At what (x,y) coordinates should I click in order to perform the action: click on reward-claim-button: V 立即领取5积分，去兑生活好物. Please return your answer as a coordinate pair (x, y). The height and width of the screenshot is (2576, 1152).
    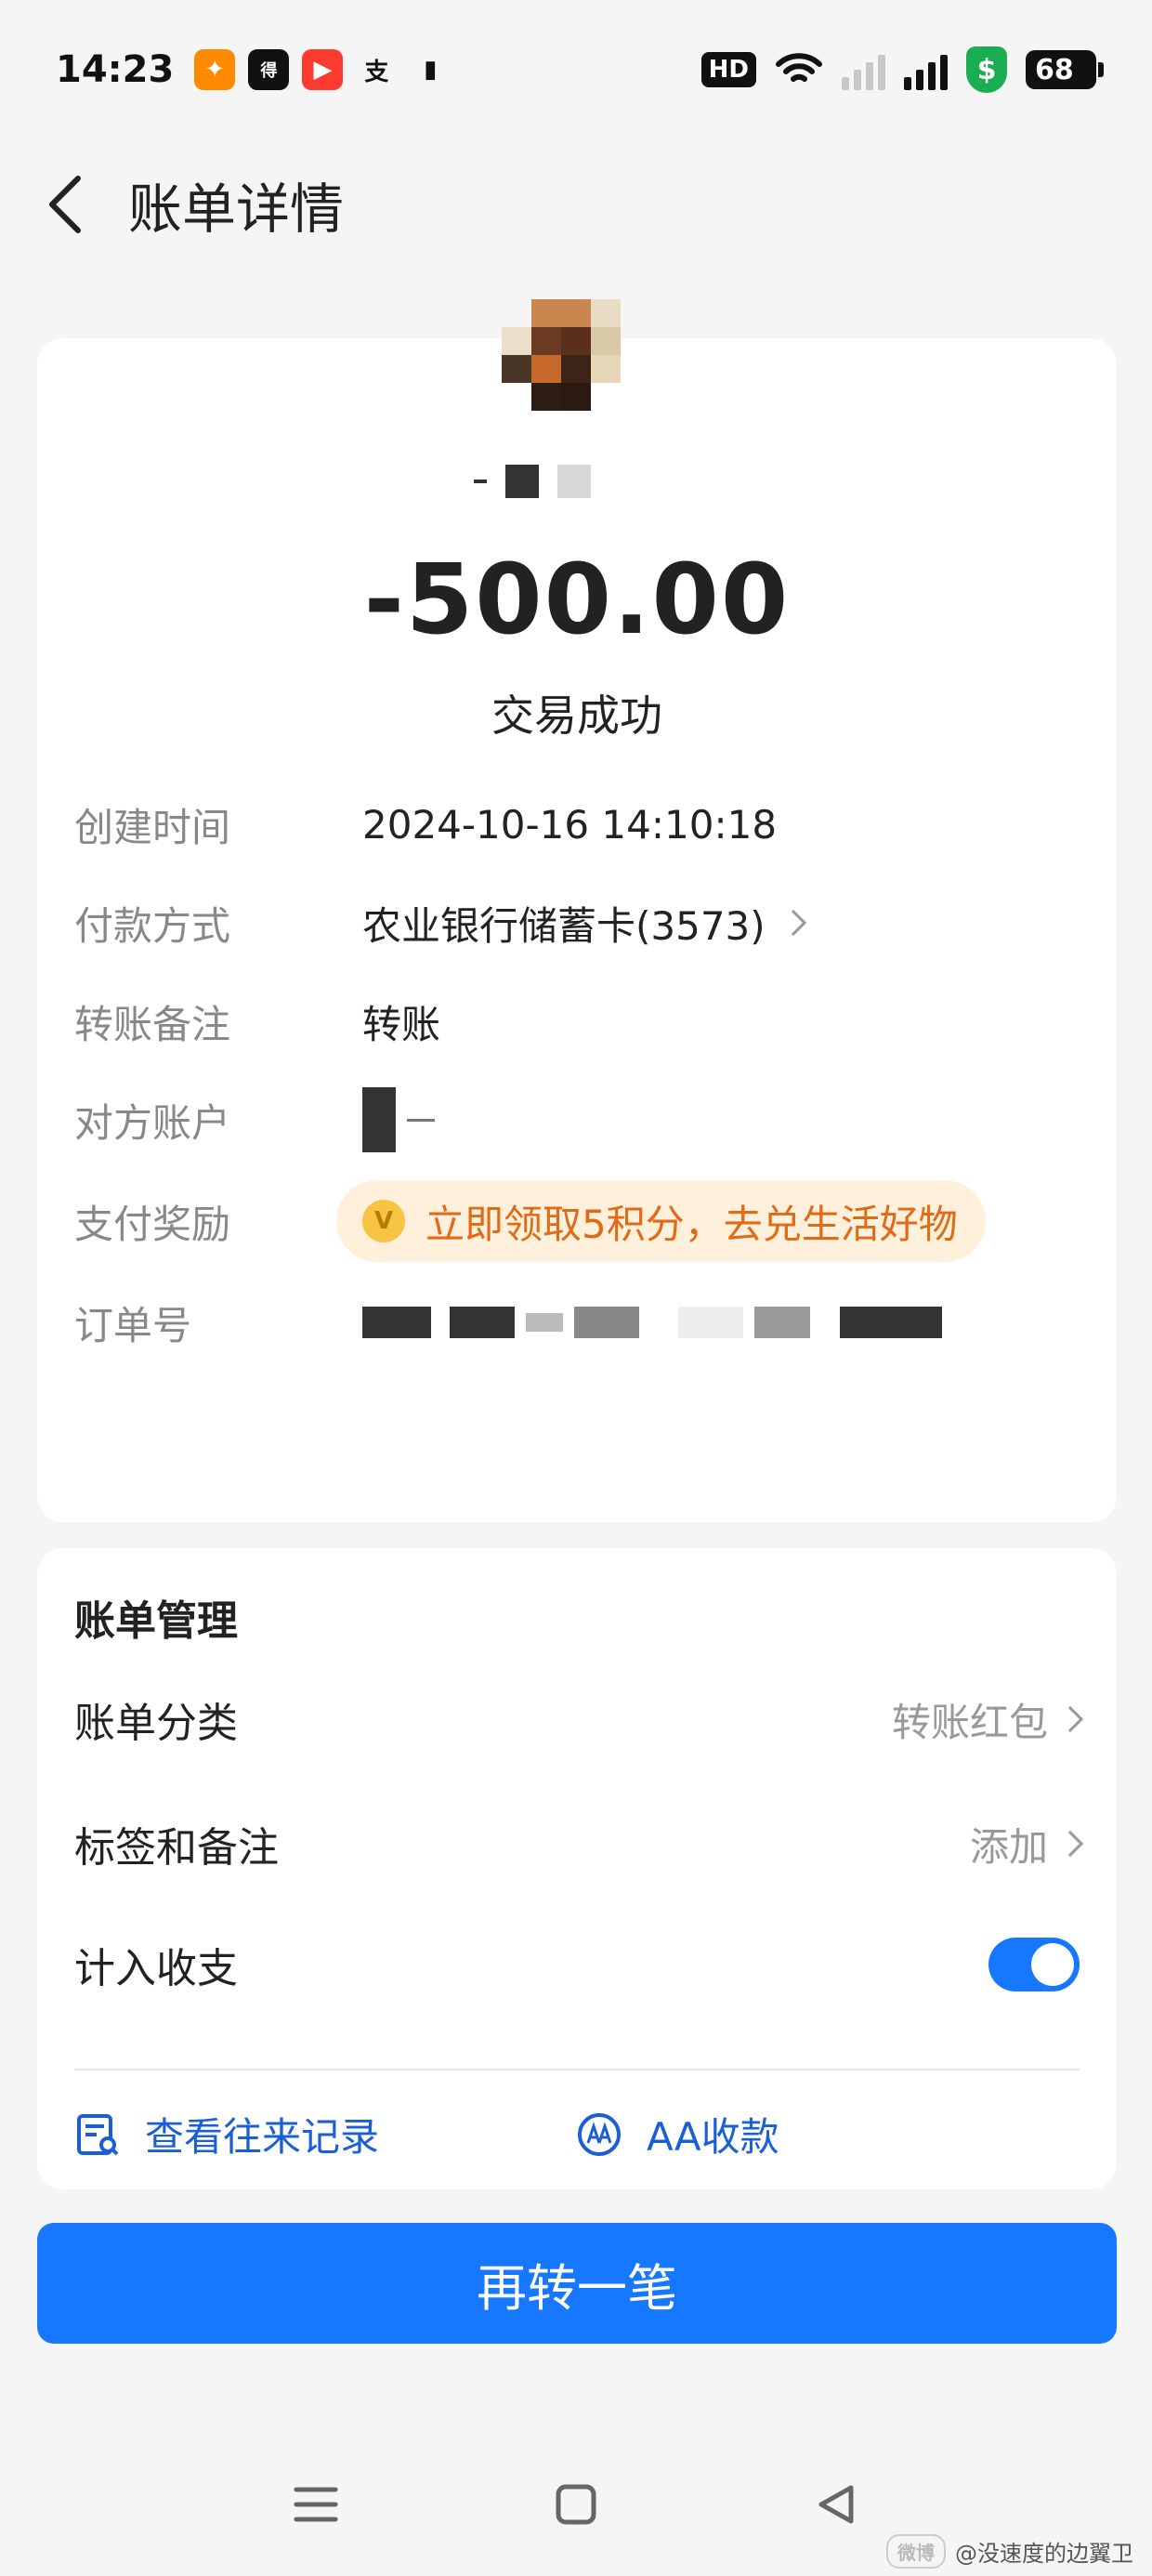
    Looking at the image, I should click on (661, 1221).